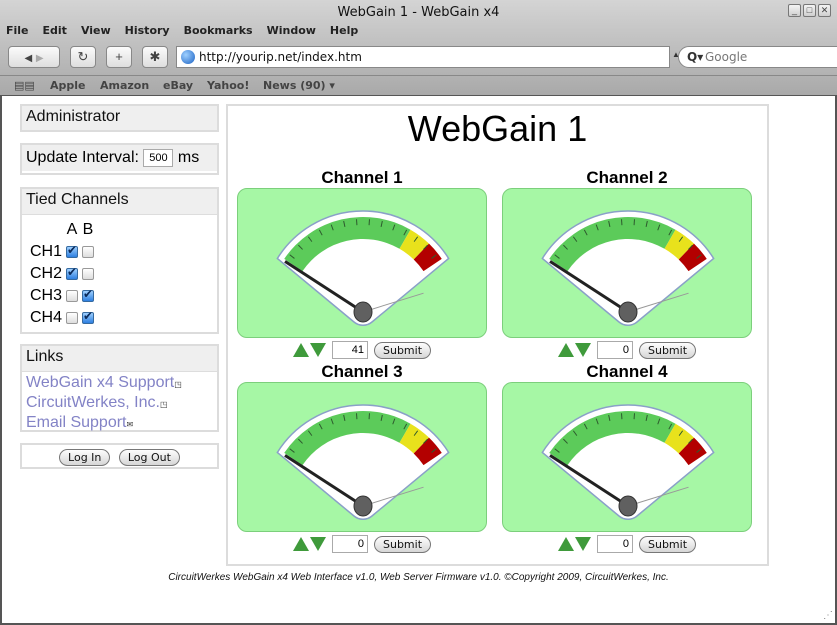  What do you see at coordinates (88, 273) in the screenshot?
I see `ch2-b-checkbox` at bounding box center [88, 273].